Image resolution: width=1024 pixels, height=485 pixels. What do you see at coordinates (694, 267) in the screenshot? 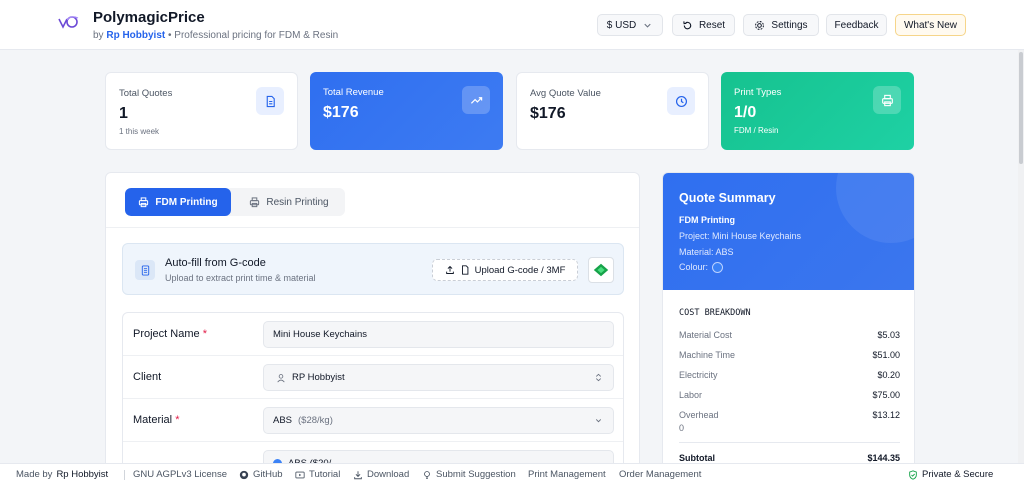
I see `summary-colour-label: Colour:` at bounding box center [694, 267].